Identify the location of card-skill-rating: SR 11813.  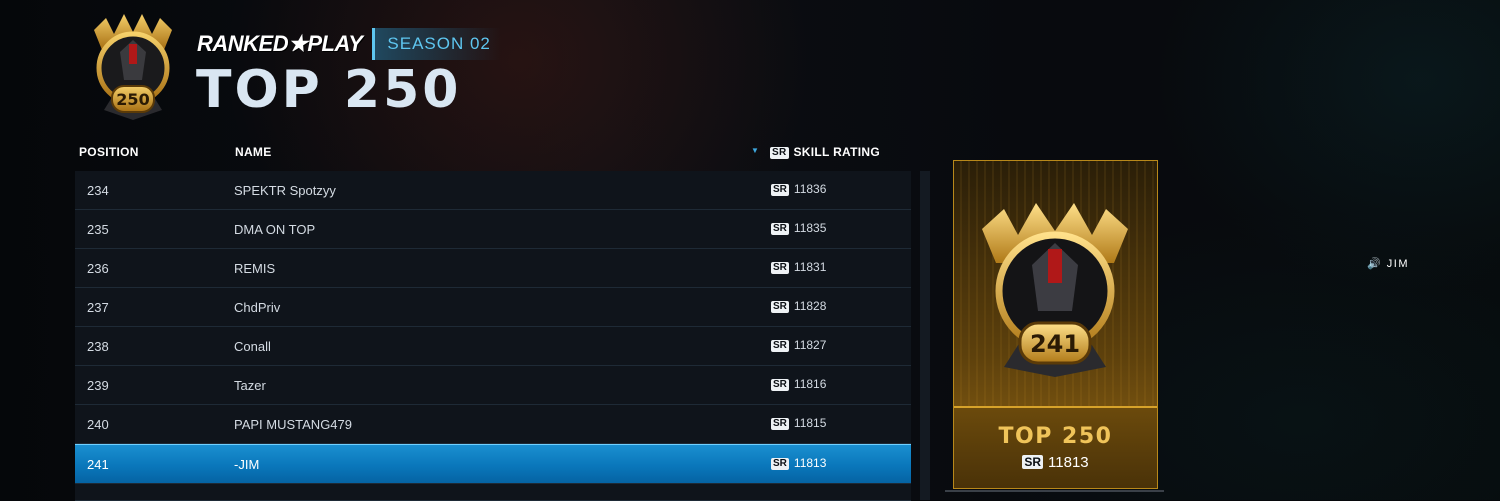
(1055, 462).